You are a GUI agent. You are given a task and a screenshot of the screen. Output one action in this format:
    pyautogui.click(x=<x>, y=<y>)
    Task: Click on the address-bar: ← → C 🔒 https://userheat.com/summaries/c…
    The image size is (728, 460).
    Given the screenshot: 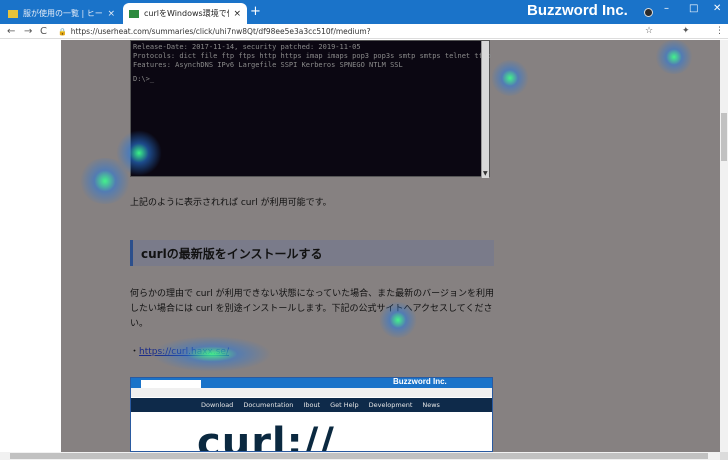 What is the action you would take?
    pyautogui.click(x=364, y=31)
    